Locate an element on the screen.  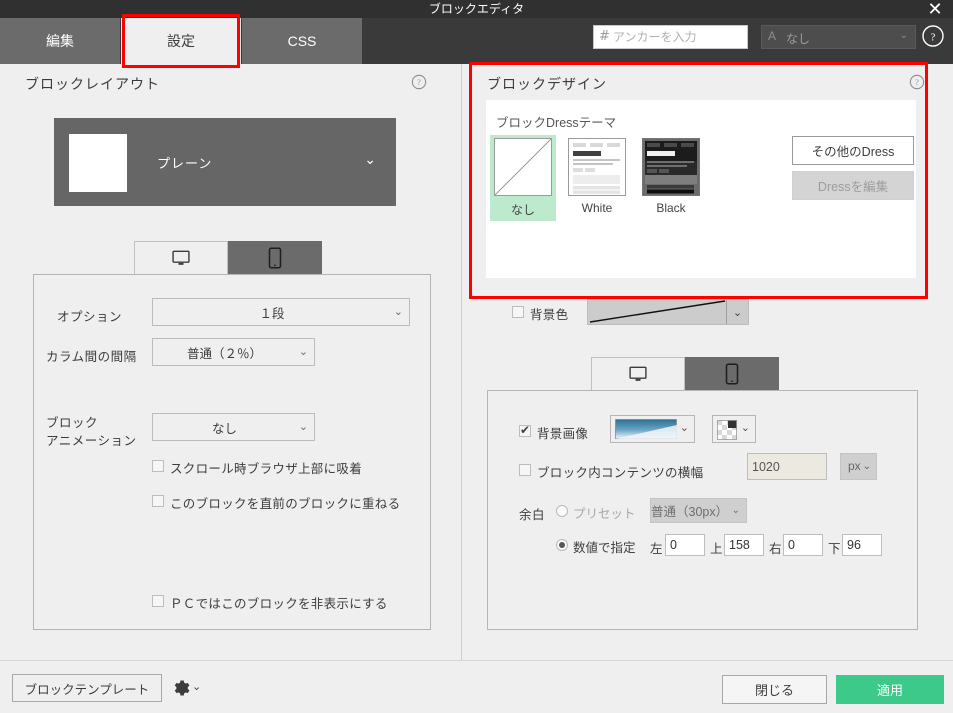
margin-bottom-label: 下 is located at coordinates (835, 549).